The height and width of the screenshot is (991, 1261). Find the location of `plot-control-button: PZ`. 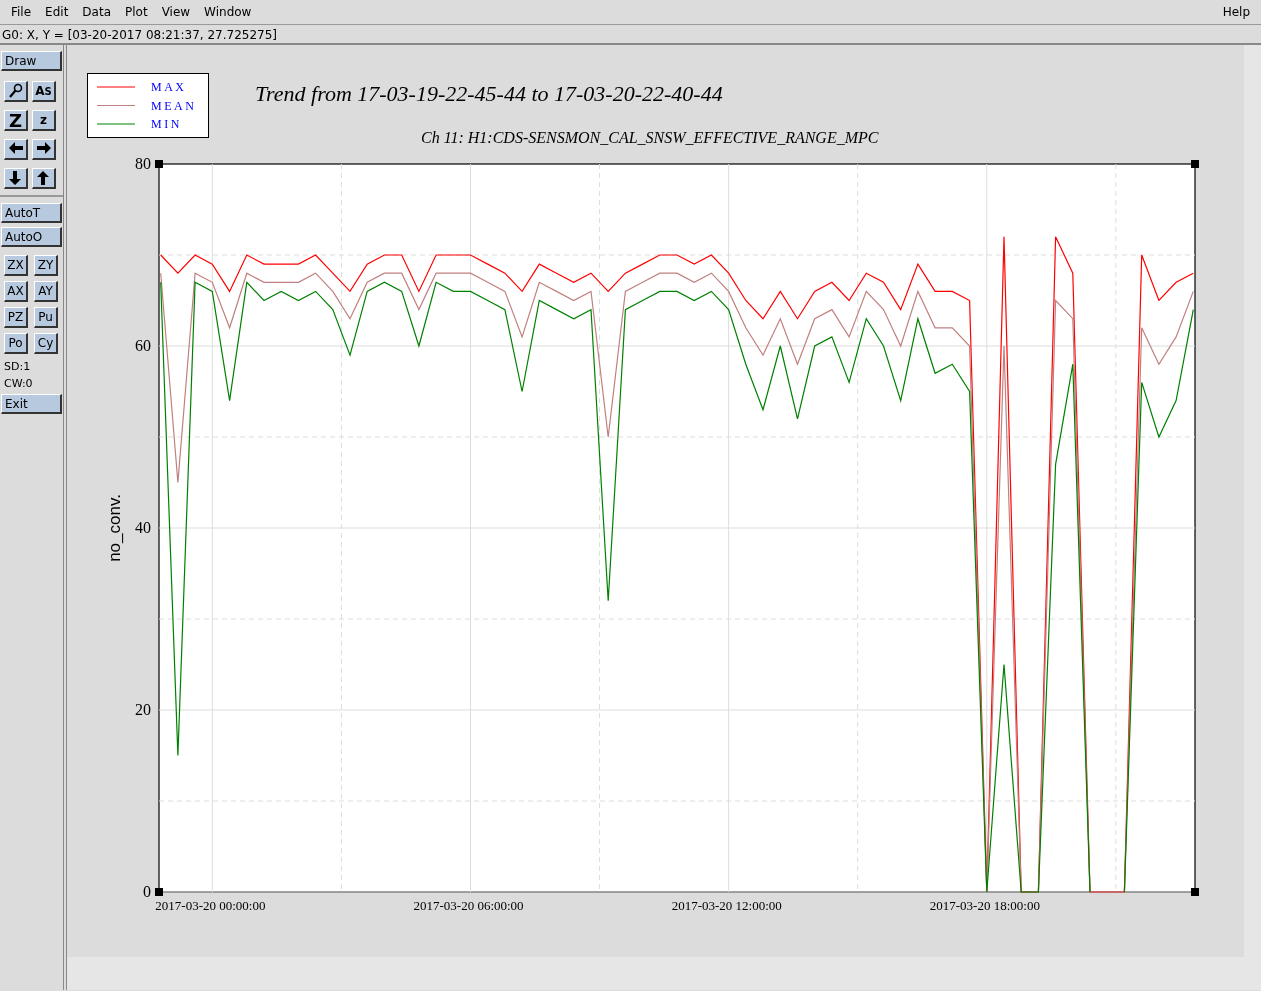

plot-control-button: PZ is located at coordinates (16, 317).